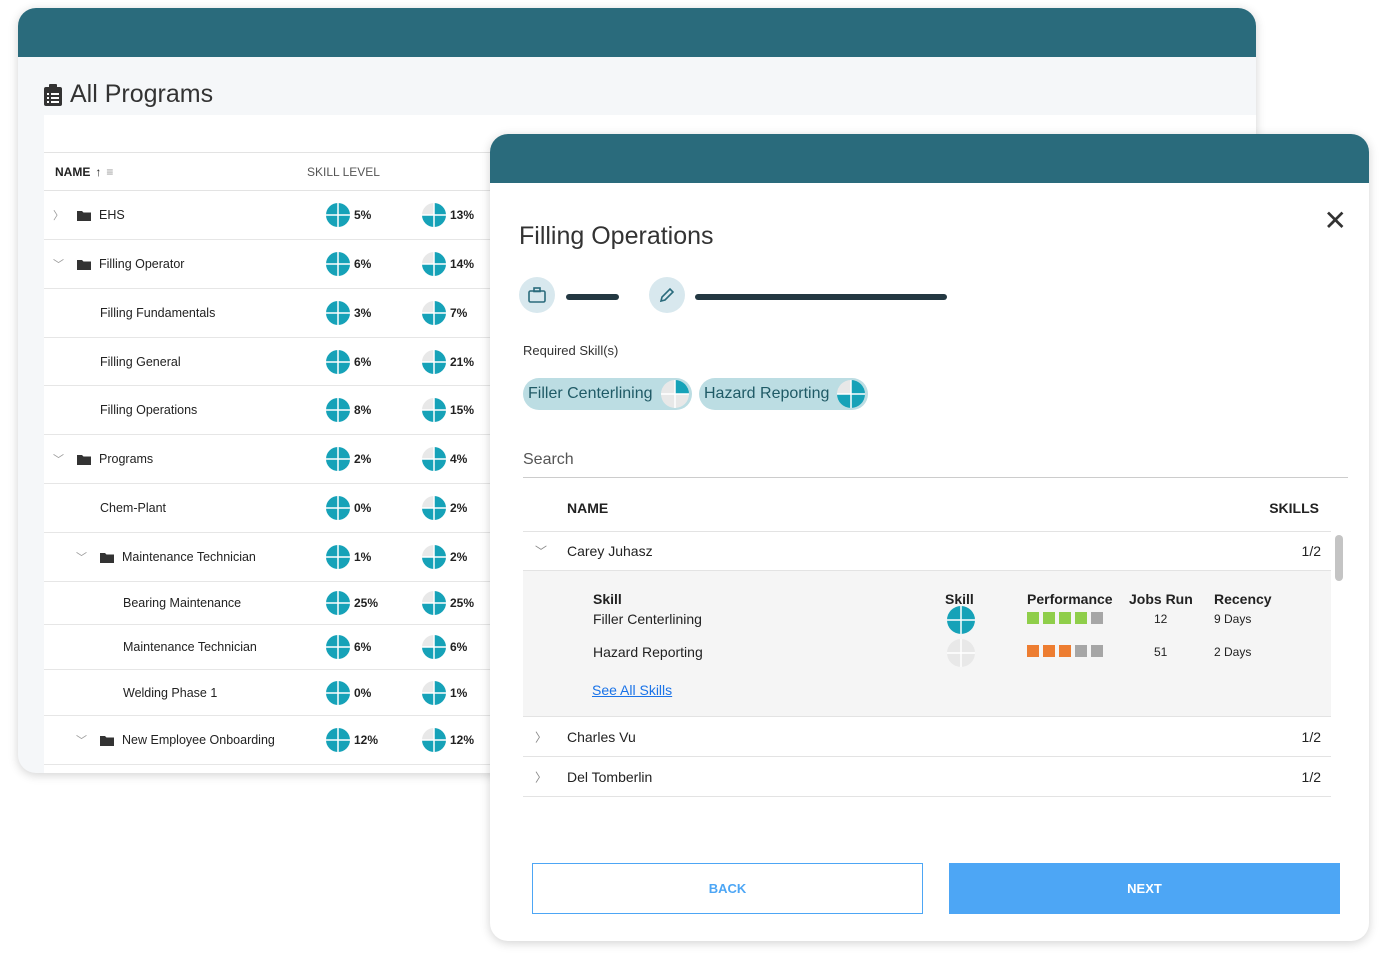  What do you see at coordinates (607, 394) in the screenshot?
I see `skill-chip: Filler Centerlining` at bounding box center [607, 394].